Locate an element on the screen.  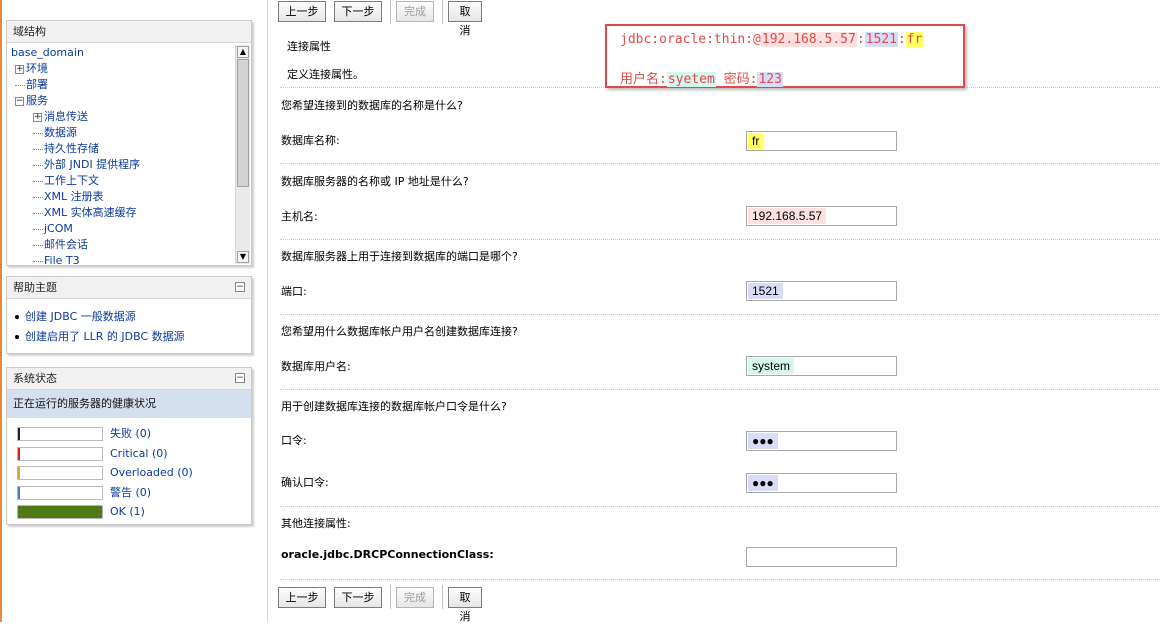
tree-item: 邮件会话 is located at coordinates (131, 245).